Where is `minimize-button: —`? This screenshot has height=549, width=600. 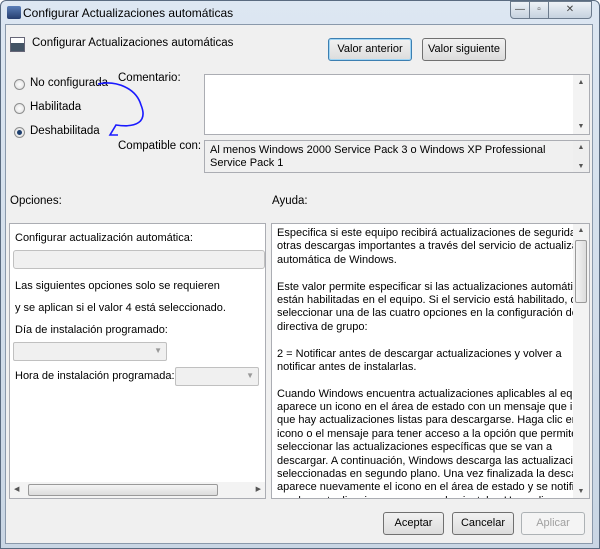 minimize-button: — is located at coordinates (520, 10).